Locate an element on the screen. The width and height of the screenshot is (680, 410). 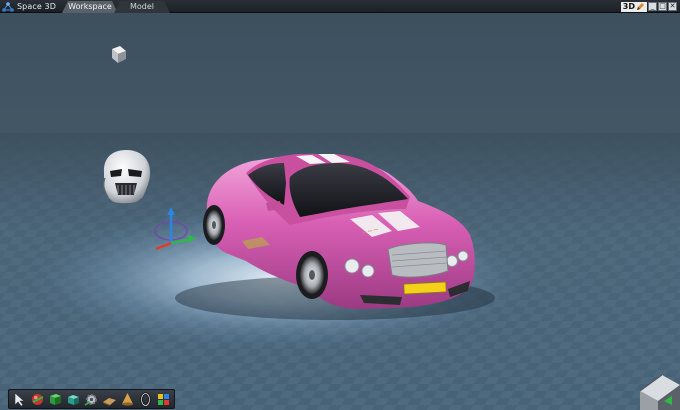
minimize-icon: _ is located at coordinates (652, 6).